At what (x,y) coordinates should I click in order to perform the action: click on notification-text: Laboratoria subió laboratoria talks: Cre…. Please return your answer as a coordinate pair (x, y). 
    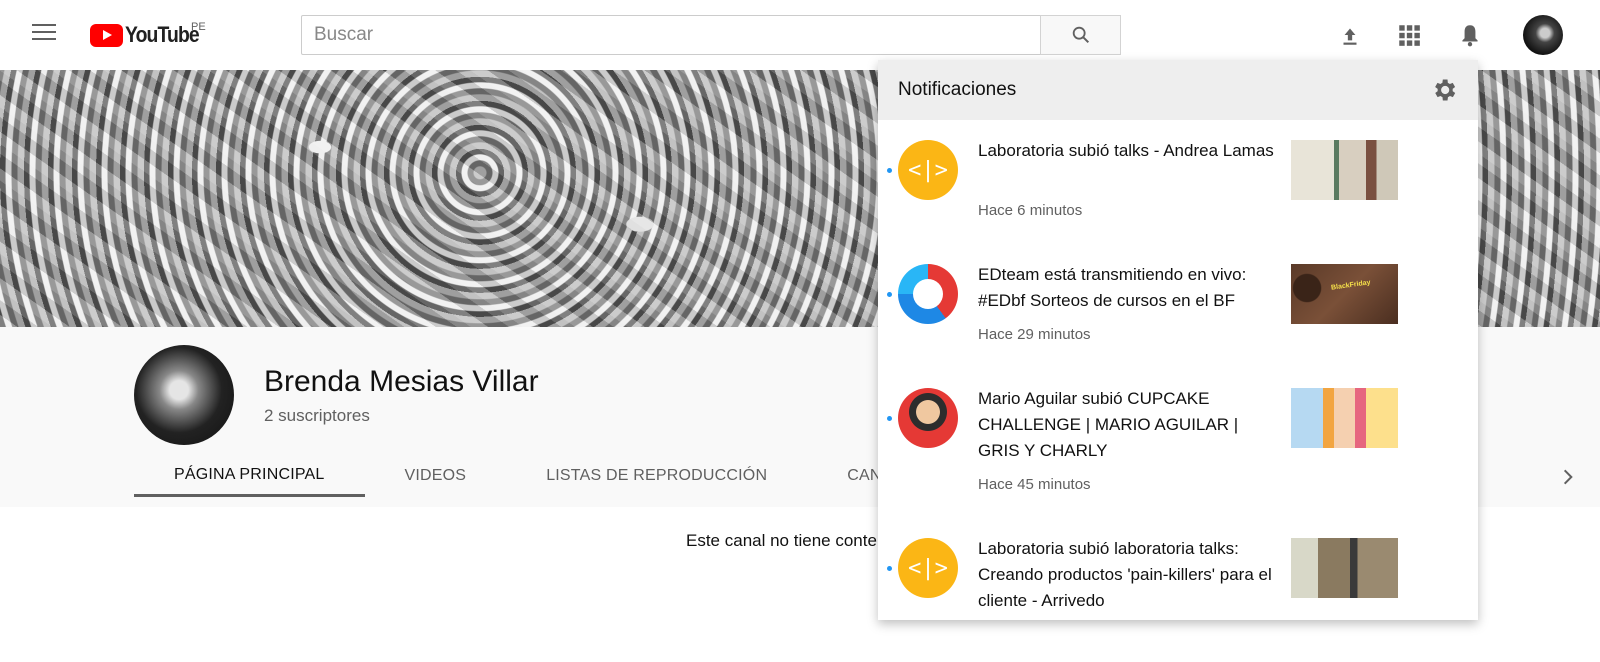
    Looking at the image, I should click on (1125, 574).